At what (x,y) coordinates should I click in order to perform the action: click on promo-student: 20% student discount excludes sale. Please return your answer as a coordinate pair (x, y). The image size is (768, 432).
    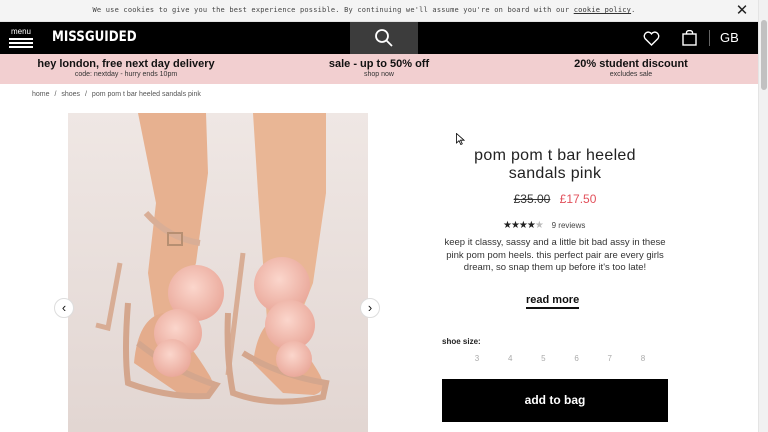
    Looking at the image, I should click on (631, 68).